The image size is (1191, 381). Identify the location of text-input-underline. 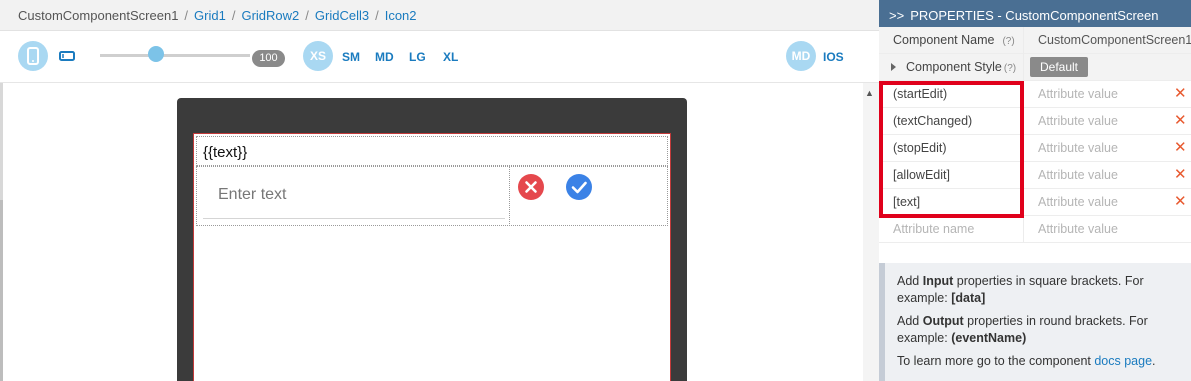
(354, 218).